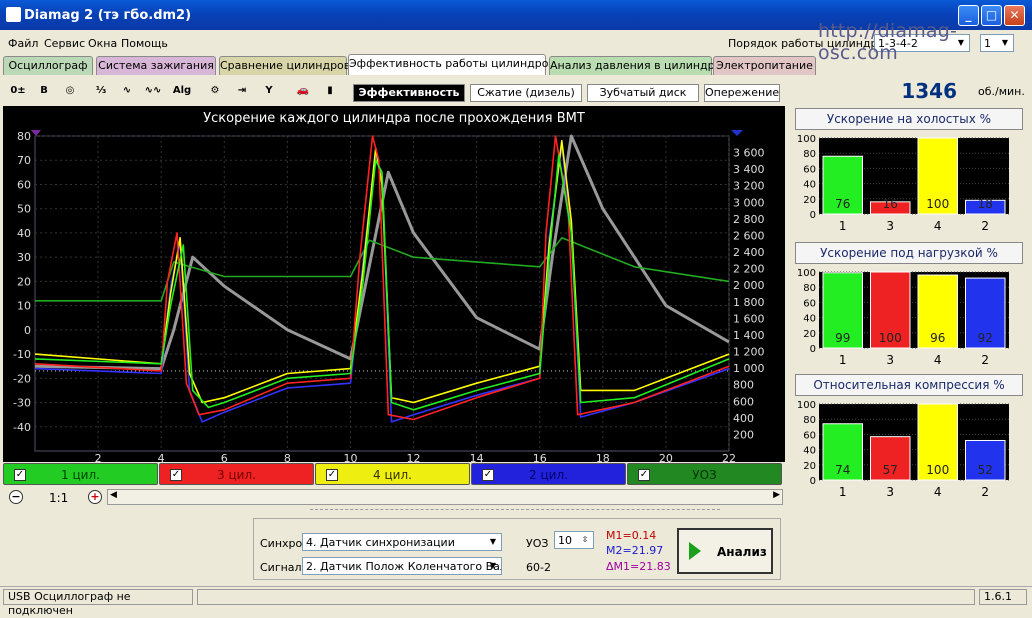 This screenshot has width=1032, height=618. I want to click on legend-item-2: ✓ 3 цил., so click(236, 474).